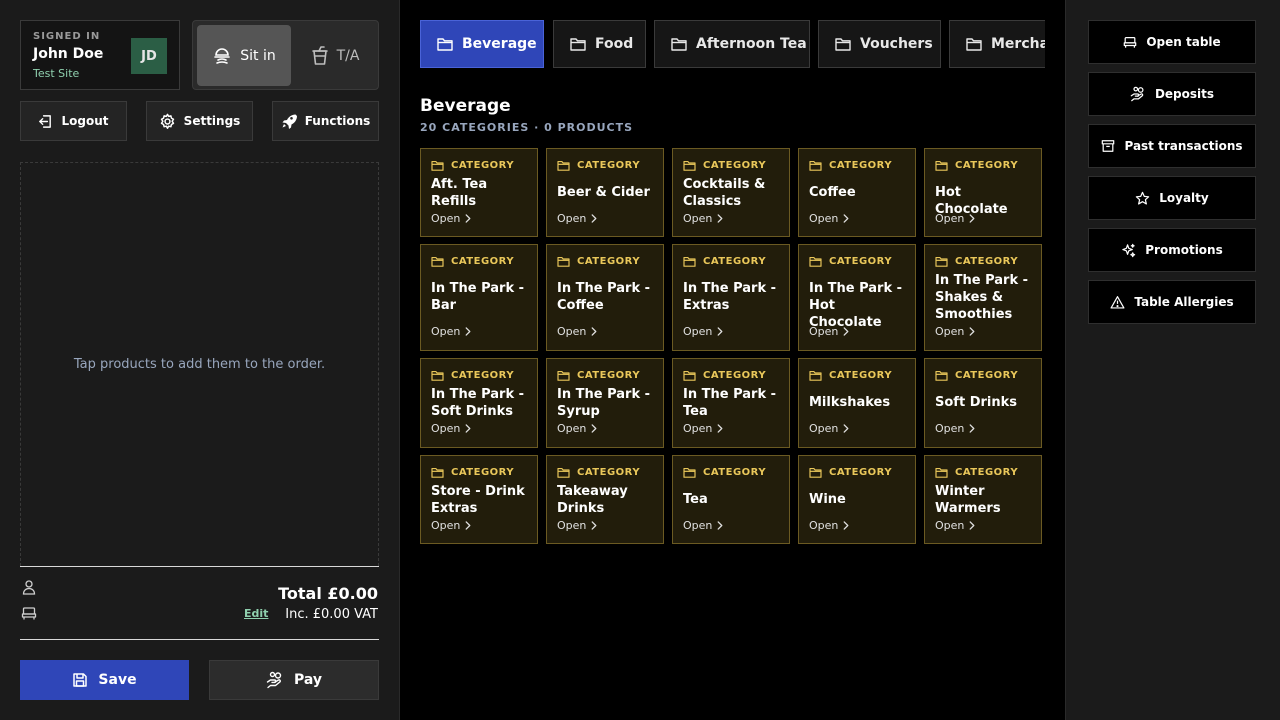 This screenshot has width=1280, height=720. I want to click on category-card: CATEGORY In The Park - Hot Chocolate Open, so click(857, 297).